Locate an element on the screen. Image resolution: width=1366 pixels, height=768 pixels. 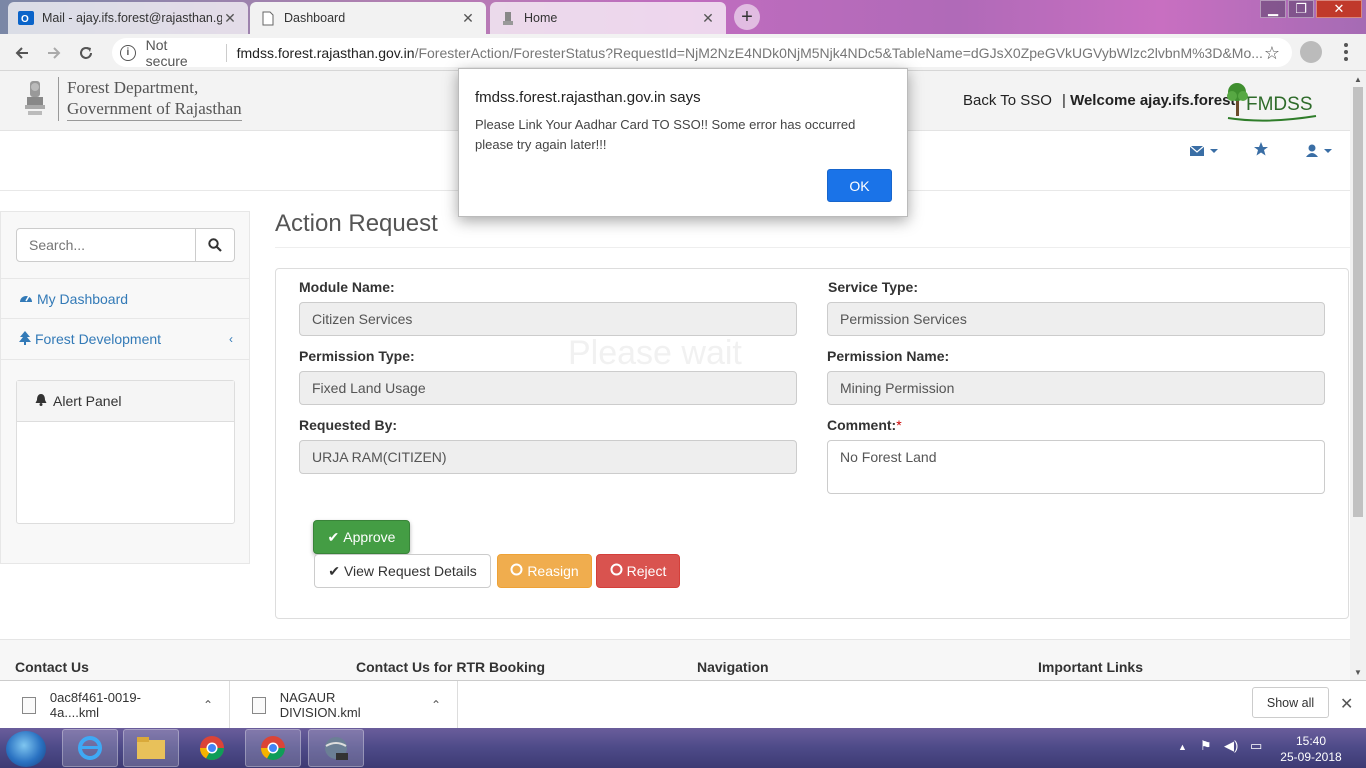
sidebar-search is located at coordinates (125, 245).